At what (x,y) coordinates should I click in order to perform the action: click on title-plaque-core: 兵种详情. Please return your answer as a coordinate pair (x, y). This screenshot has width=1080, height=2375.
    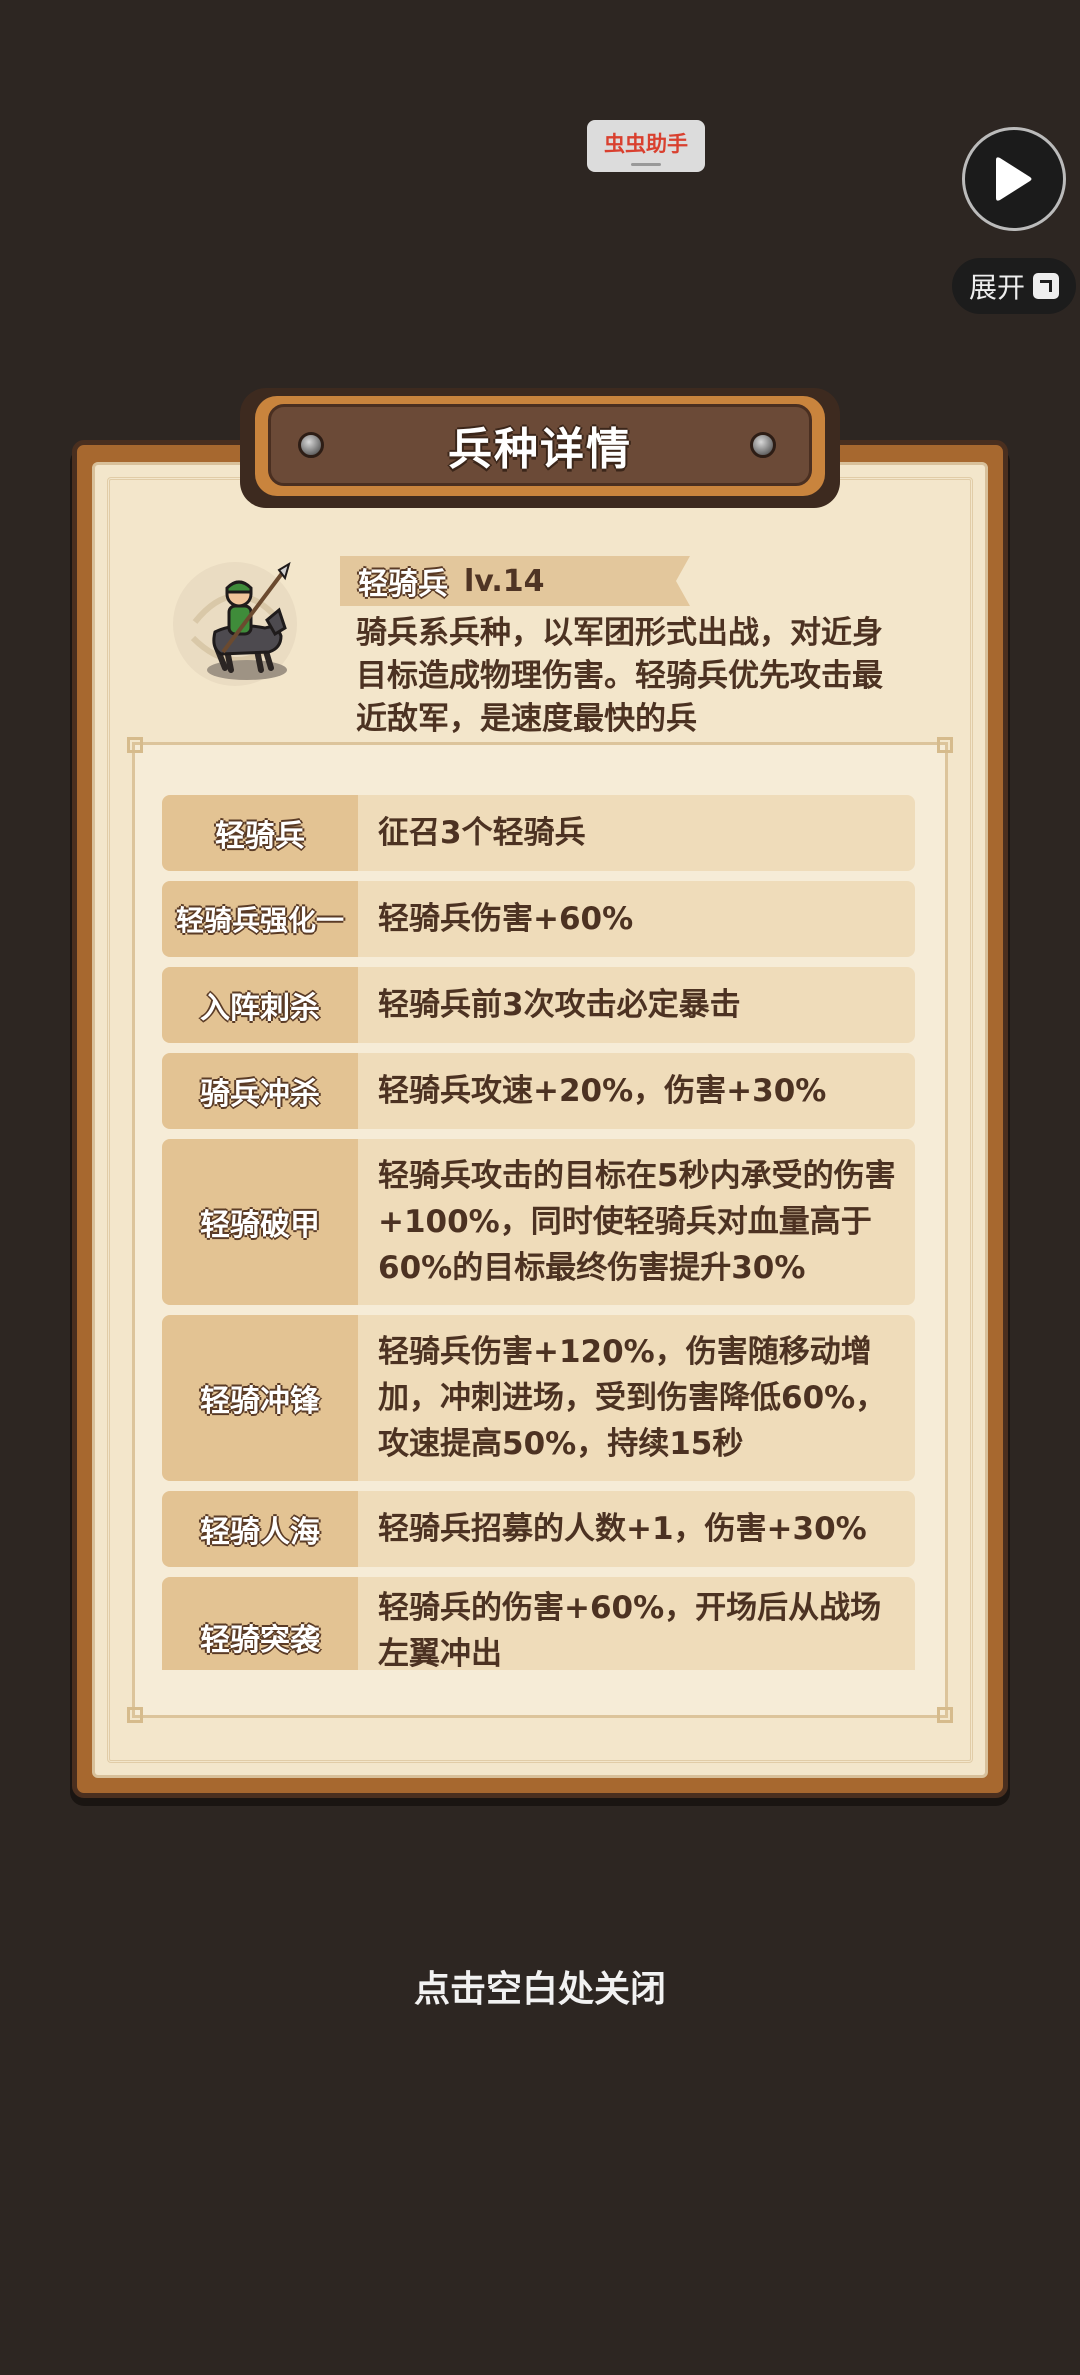
    Looking at the image, I should click on (540, 445).